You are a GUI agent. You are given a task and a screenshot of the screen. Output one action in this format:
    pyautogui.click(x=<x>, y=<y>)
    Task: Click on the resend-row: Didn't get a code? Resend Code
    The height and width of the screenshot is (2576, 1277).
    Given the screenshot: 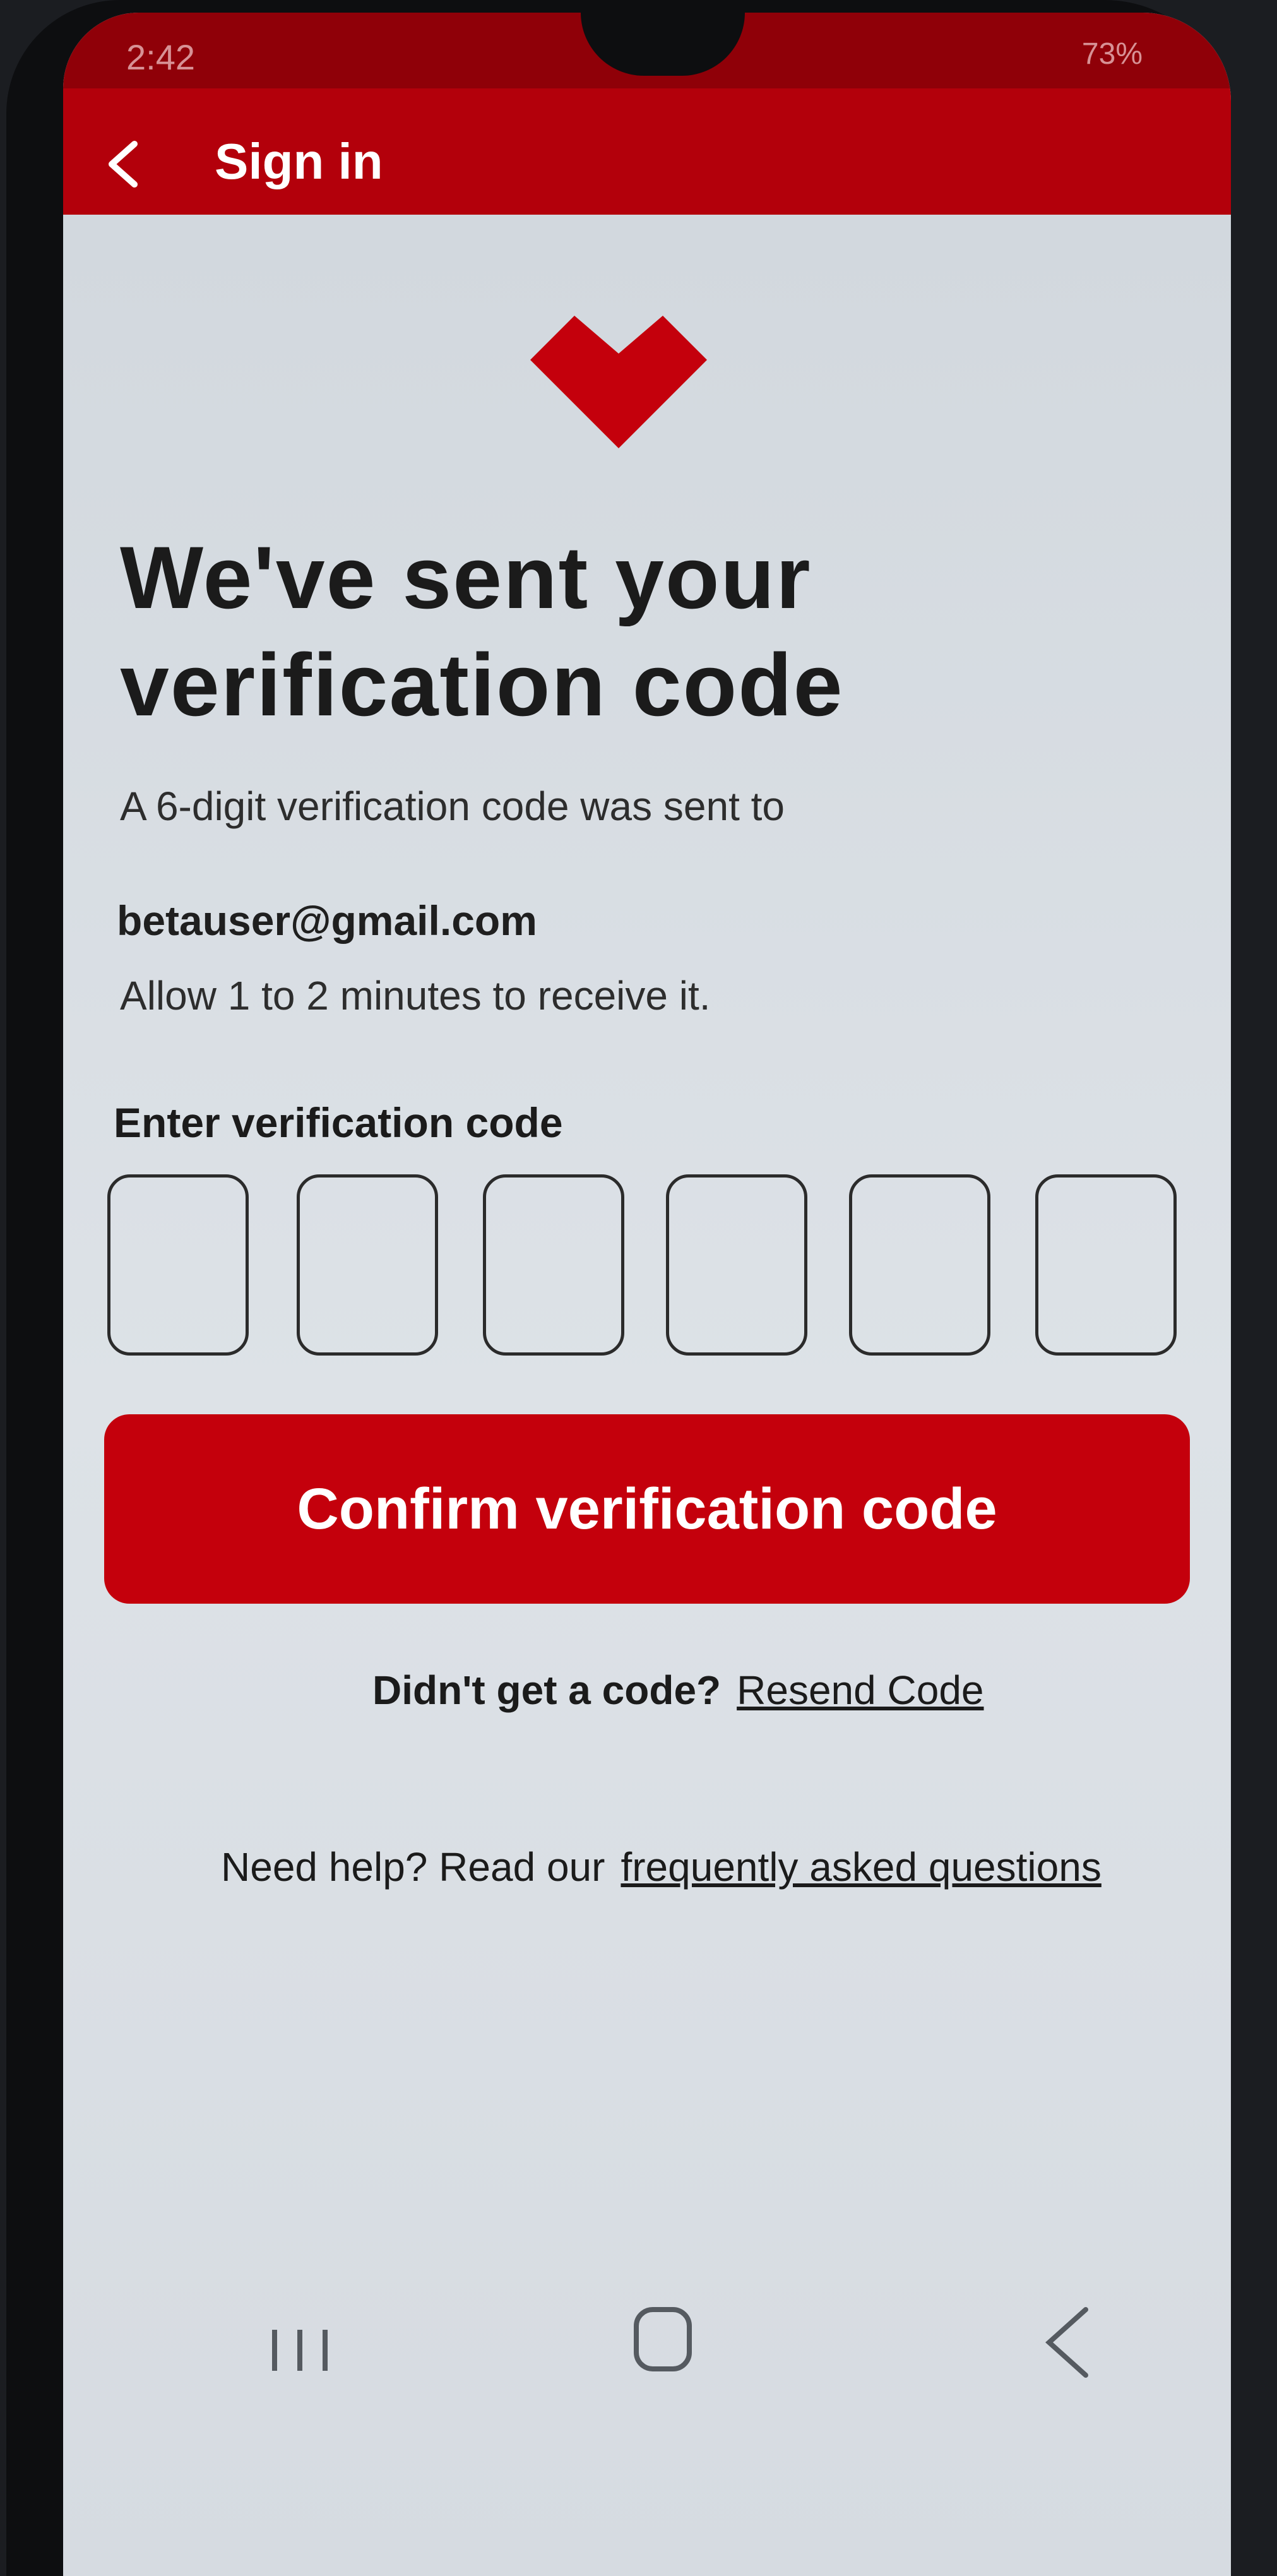 What is the action you would take?
    pyautogui.click(x=678, y=1690)
    